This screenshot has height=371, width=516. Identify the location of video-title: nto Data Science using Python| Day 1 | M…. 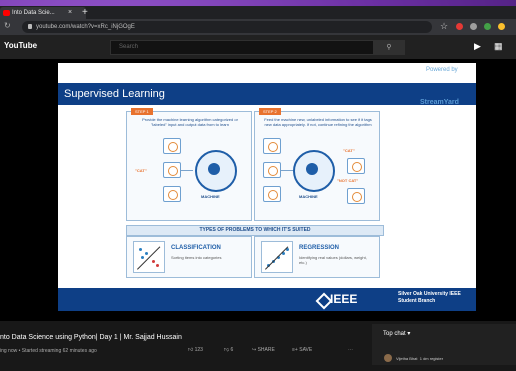
(91, 337).